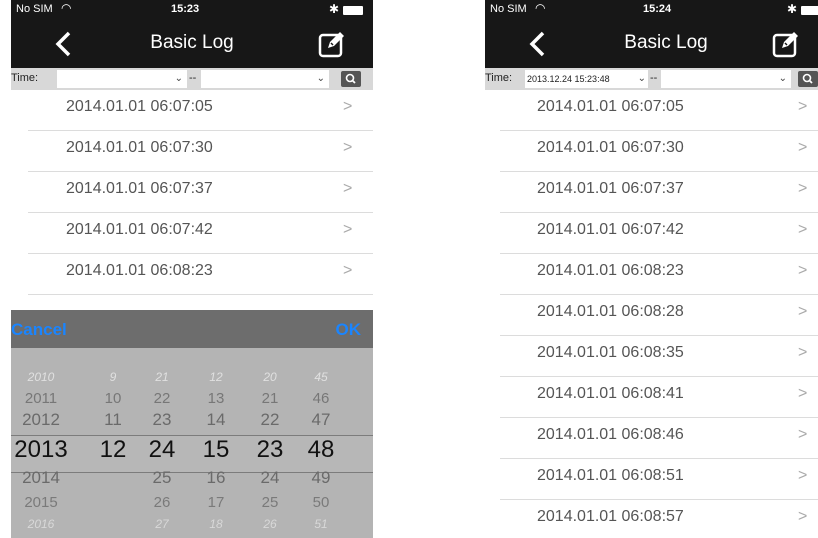  I want to click on log-timestamp: 2014.01.01 06:08:51, so click(610, 475).